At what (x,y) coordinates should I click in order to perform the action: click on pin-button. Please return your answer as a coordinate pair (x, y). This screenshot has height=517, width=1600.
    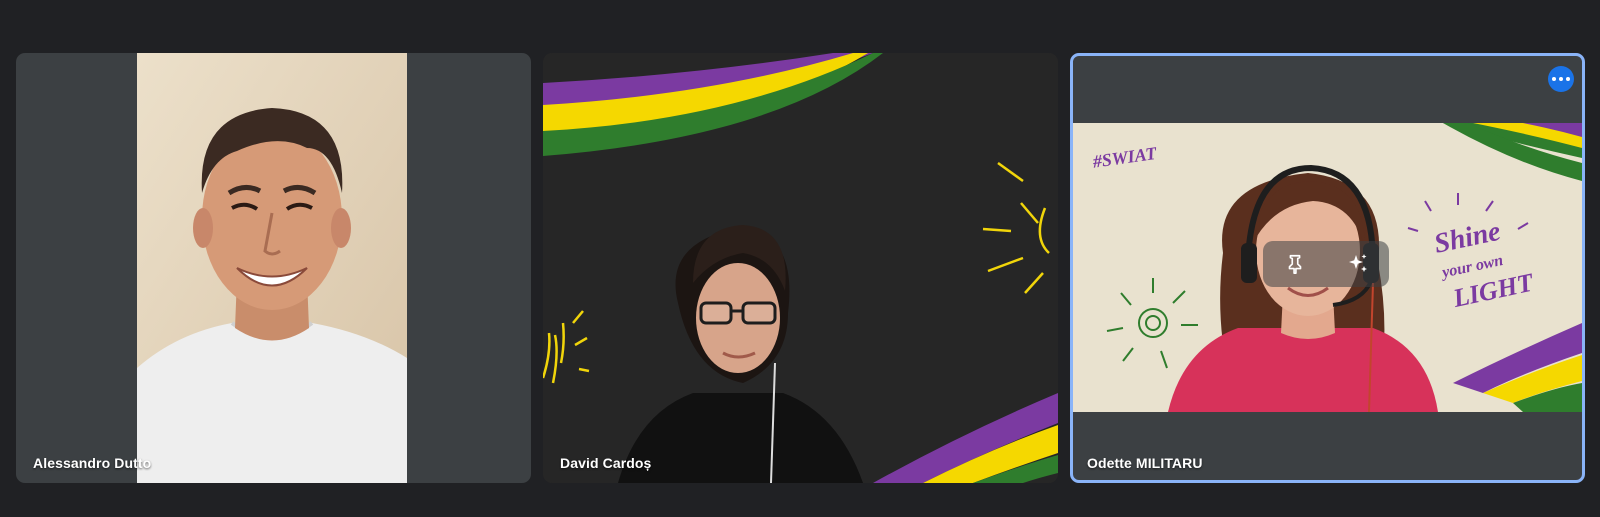
    Looking at the image, I should click on (1295, 264).